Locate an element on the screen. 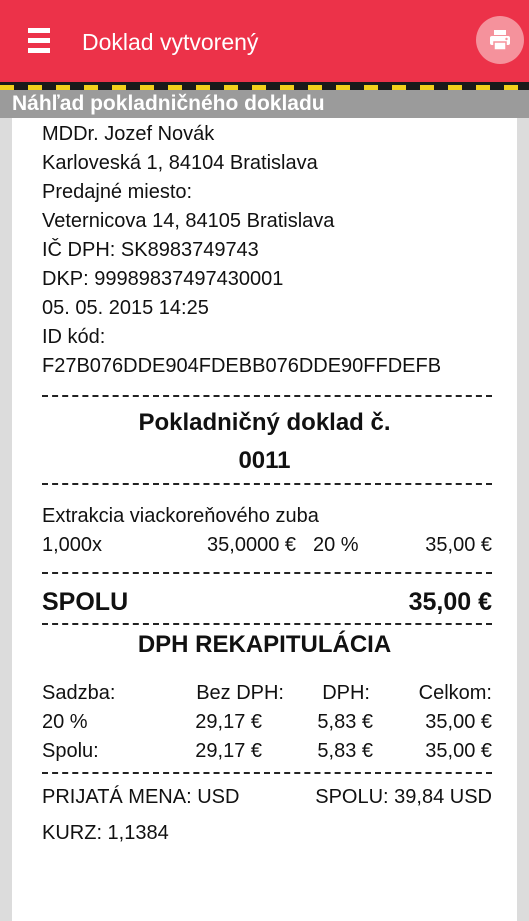  vat-summary-label: Spolu: is located at coordinates (70, 751).